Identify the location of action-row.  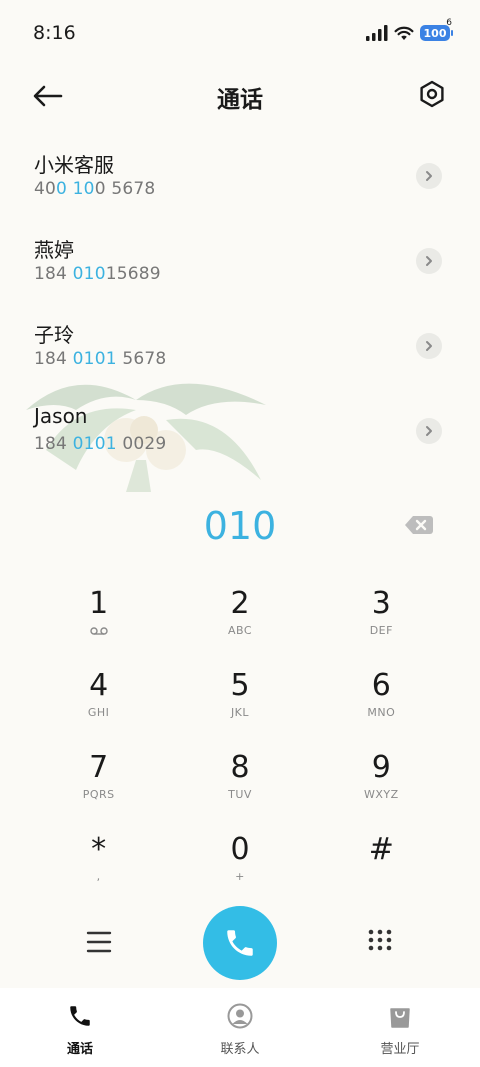
(240, 943).